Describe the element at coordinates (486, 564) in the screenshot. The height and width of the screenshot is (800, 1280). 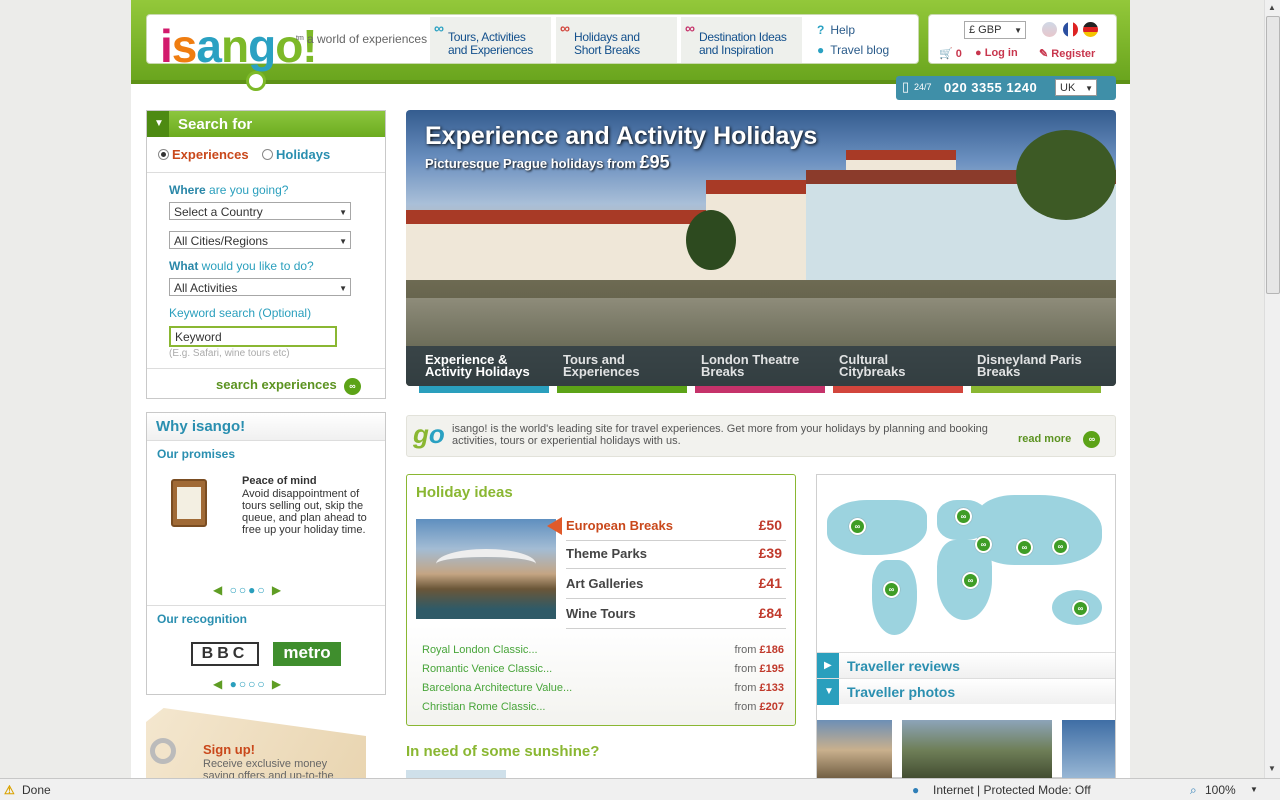
I see `bridge-shape` at that location.